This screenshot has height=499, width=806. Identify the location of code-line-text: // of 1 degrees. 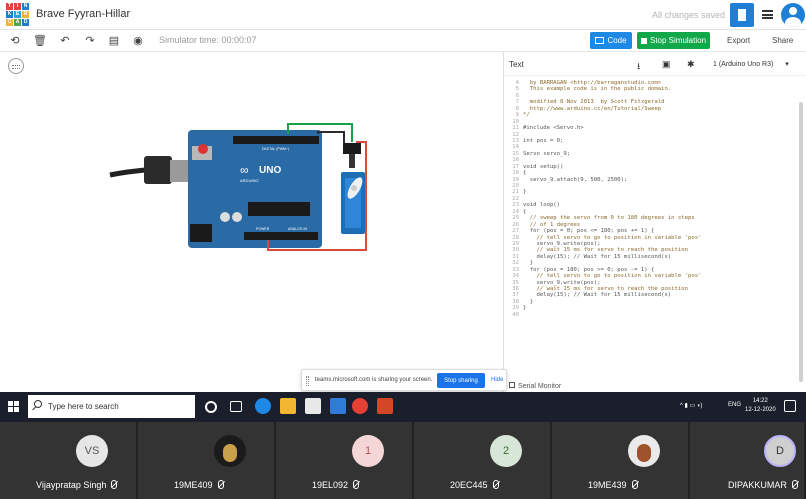
(552, 224).